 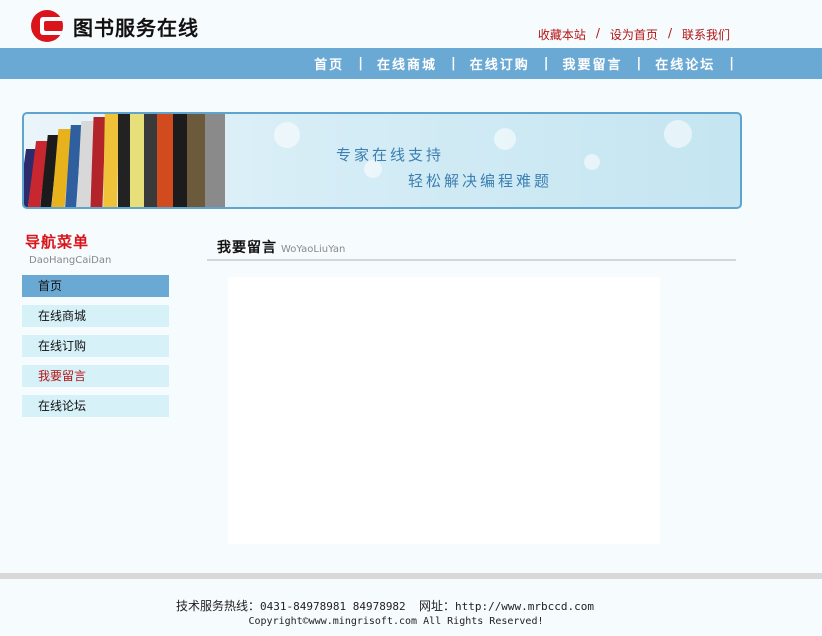 What do you see at coordinates (134, 160) in the screenshot?
I see `book-stack-image` at bounding box center [134, 160].